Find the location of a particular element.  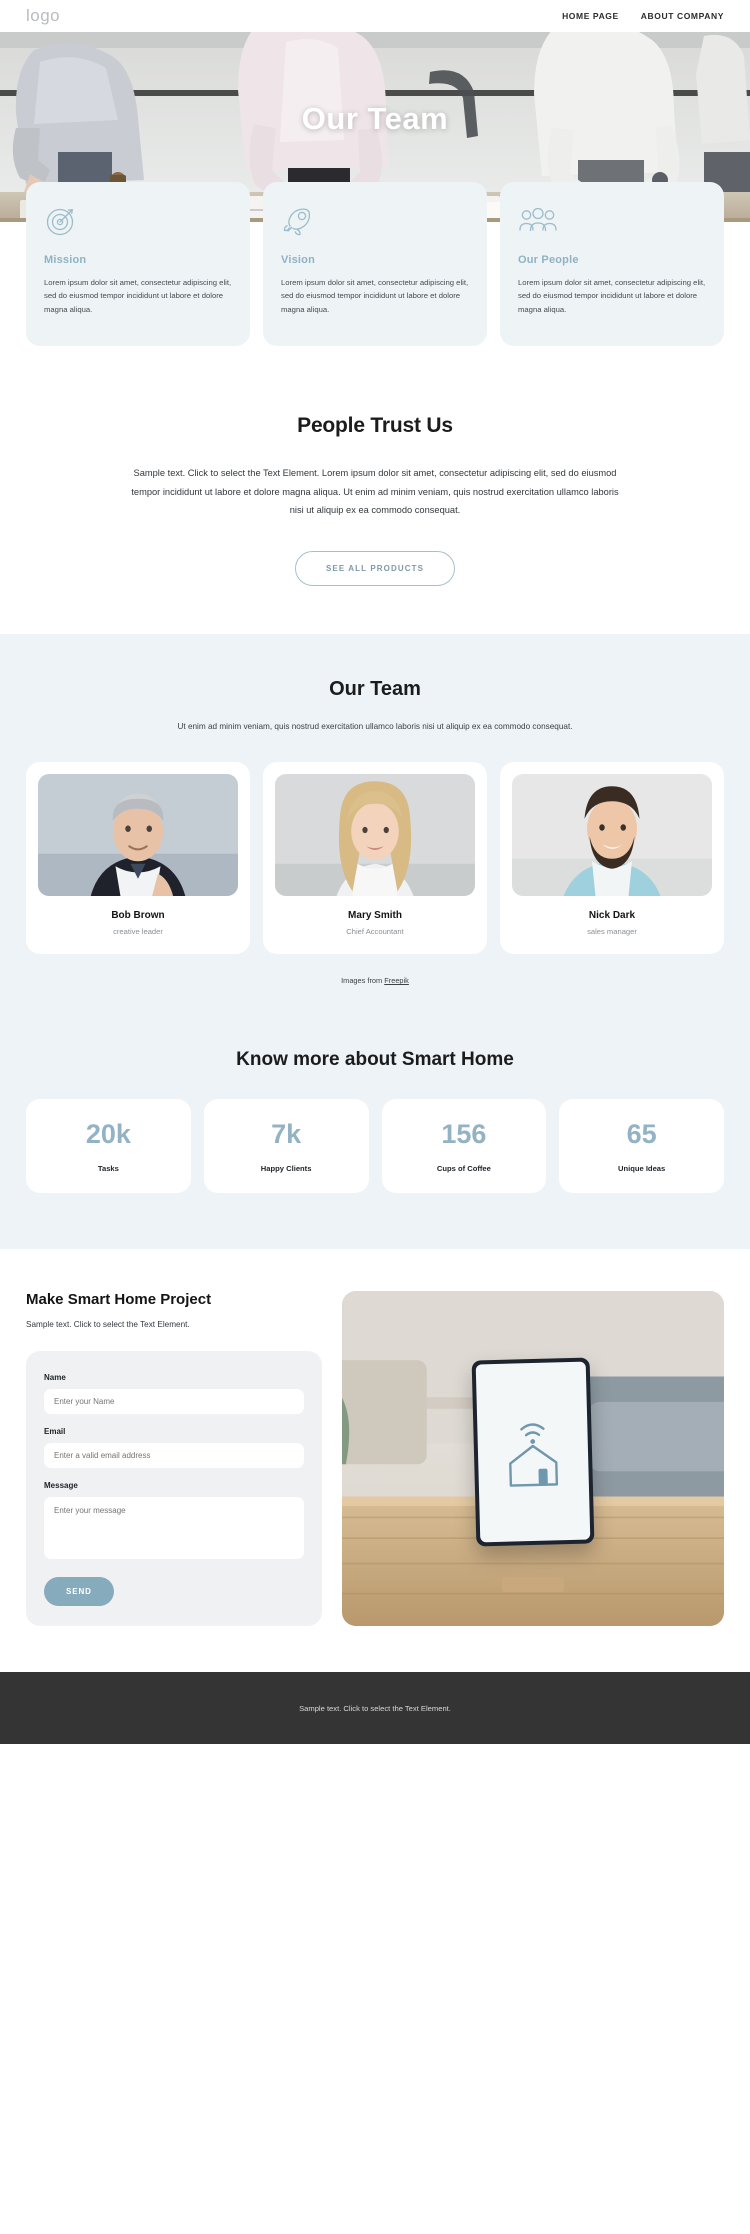

hero-title: Our Team is located at coordinates (375, 119).